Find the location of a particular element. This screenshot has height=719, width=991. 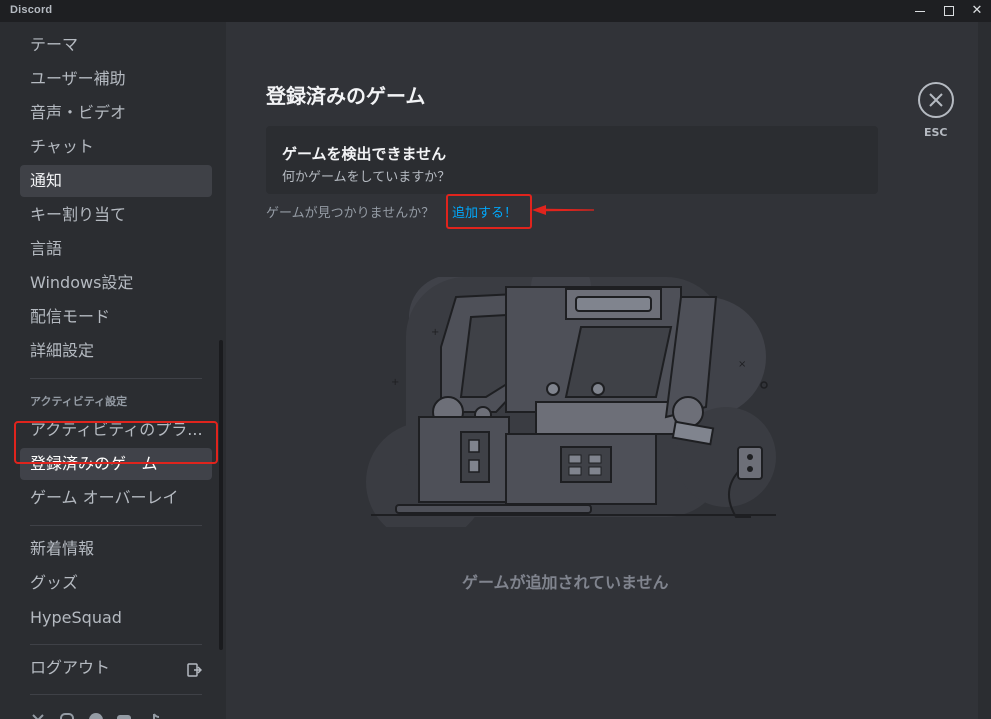

tiktok-icon is located at coordinates (154, 715).